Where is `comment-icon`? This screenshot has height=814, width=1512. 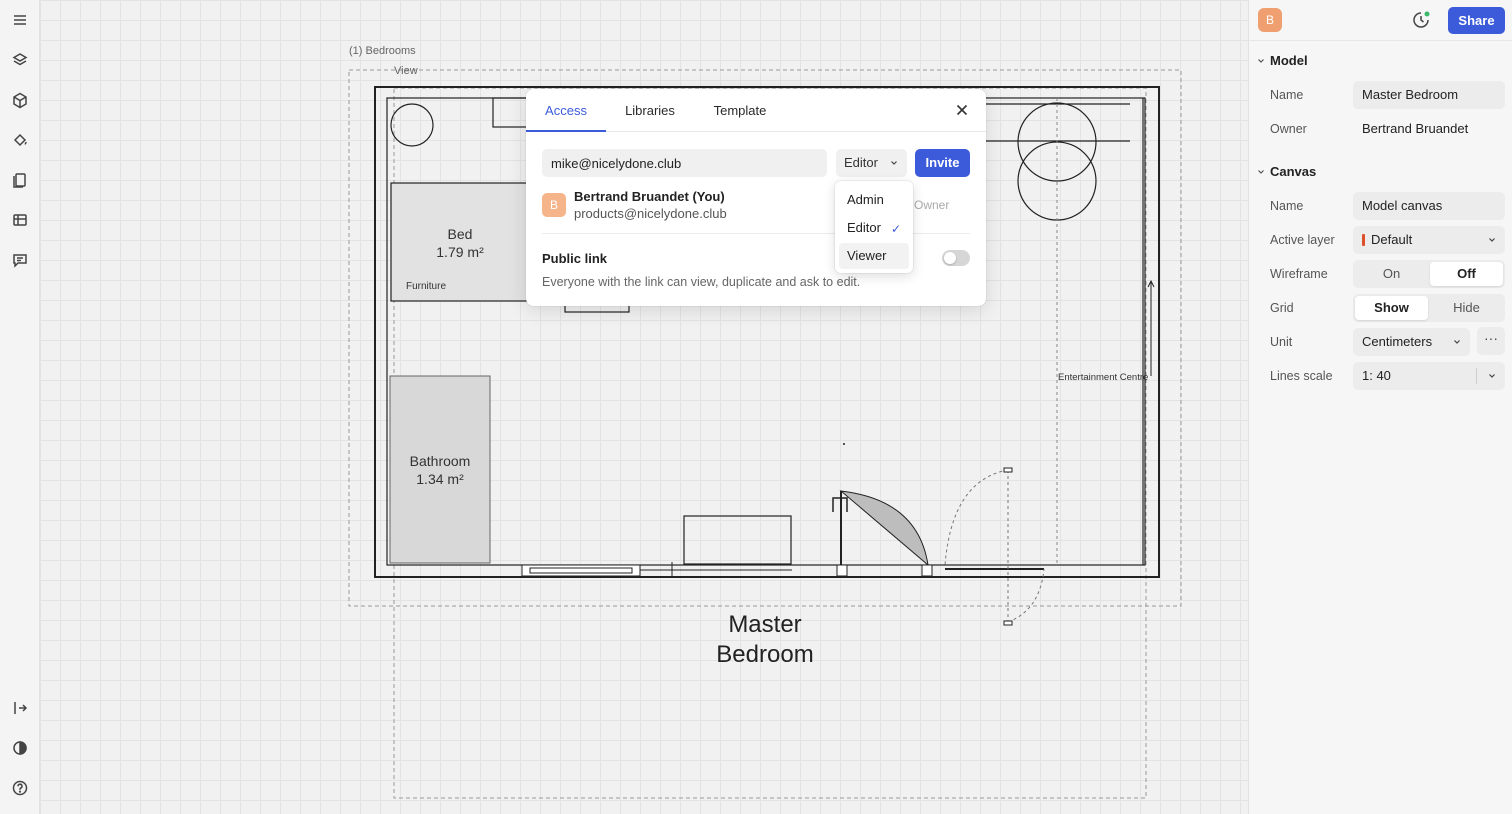
comment-icon is located at coordinates (20, 260).